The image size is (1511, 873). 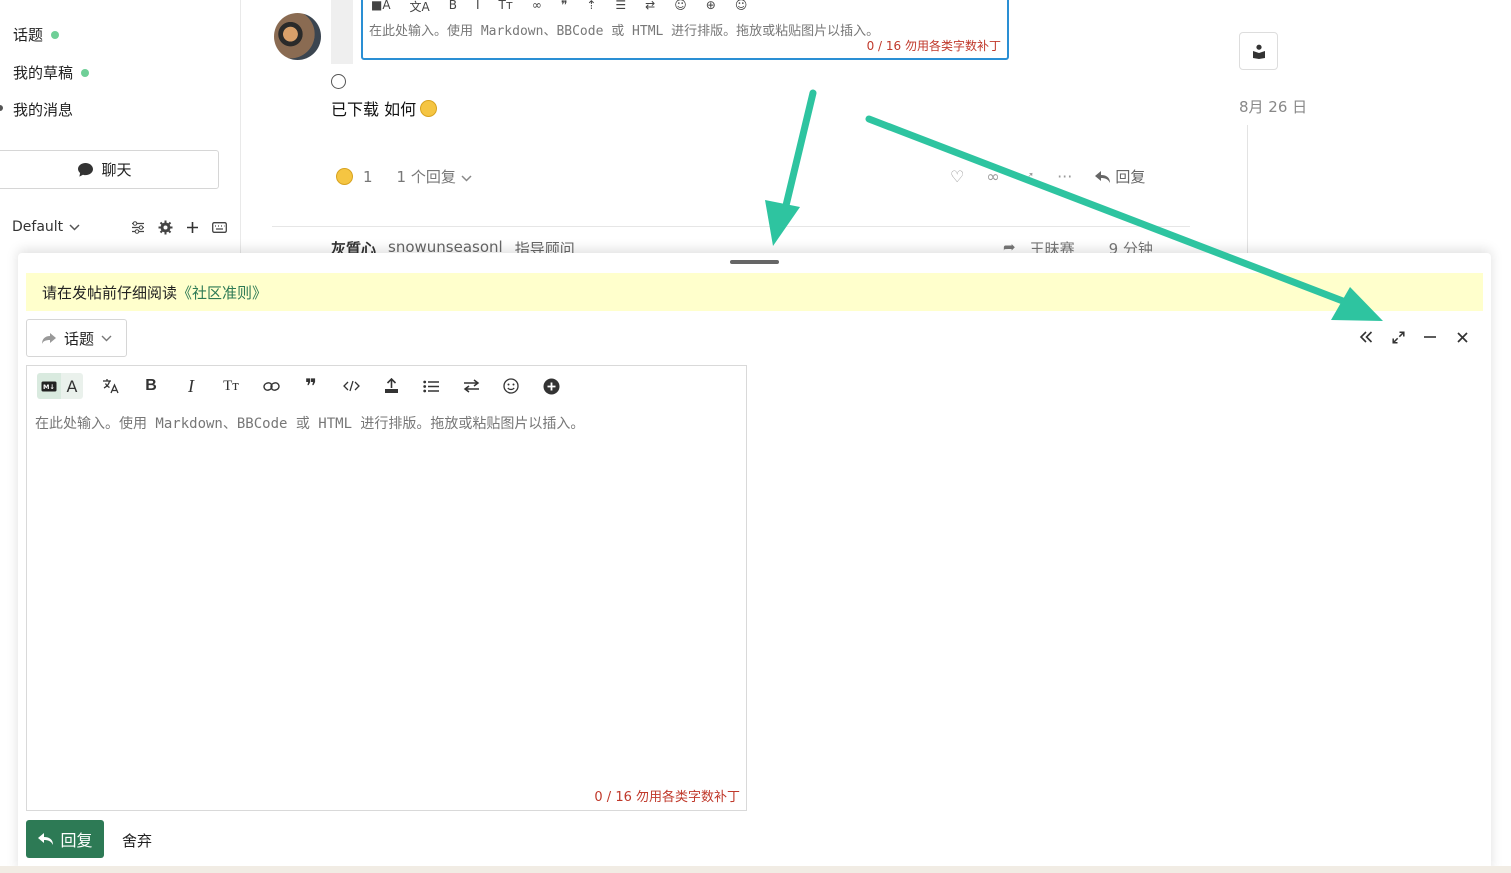 I want to click on code-icon, so click(x=351, y=386).